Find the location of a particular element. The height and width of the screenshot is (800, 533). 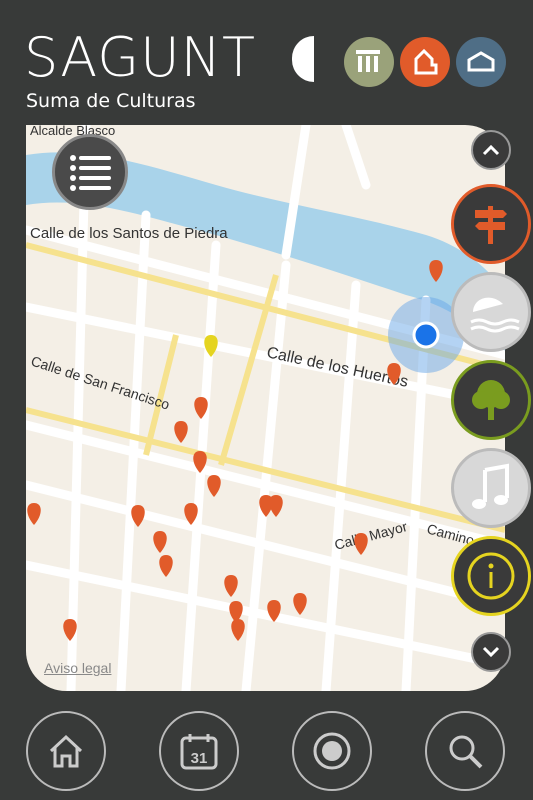

street-label: Calle Mayor is located at coordinates (371, 535).